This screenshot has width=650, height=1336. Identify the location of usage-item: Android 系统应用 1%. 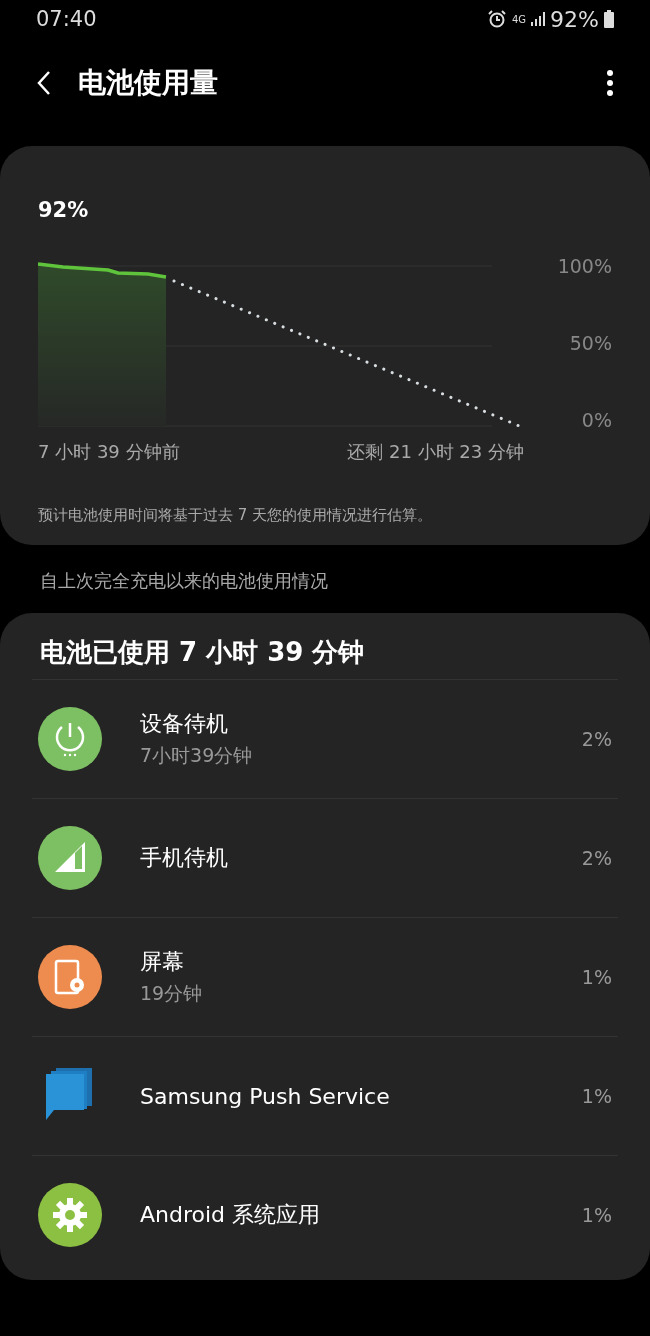
(325, 1214).